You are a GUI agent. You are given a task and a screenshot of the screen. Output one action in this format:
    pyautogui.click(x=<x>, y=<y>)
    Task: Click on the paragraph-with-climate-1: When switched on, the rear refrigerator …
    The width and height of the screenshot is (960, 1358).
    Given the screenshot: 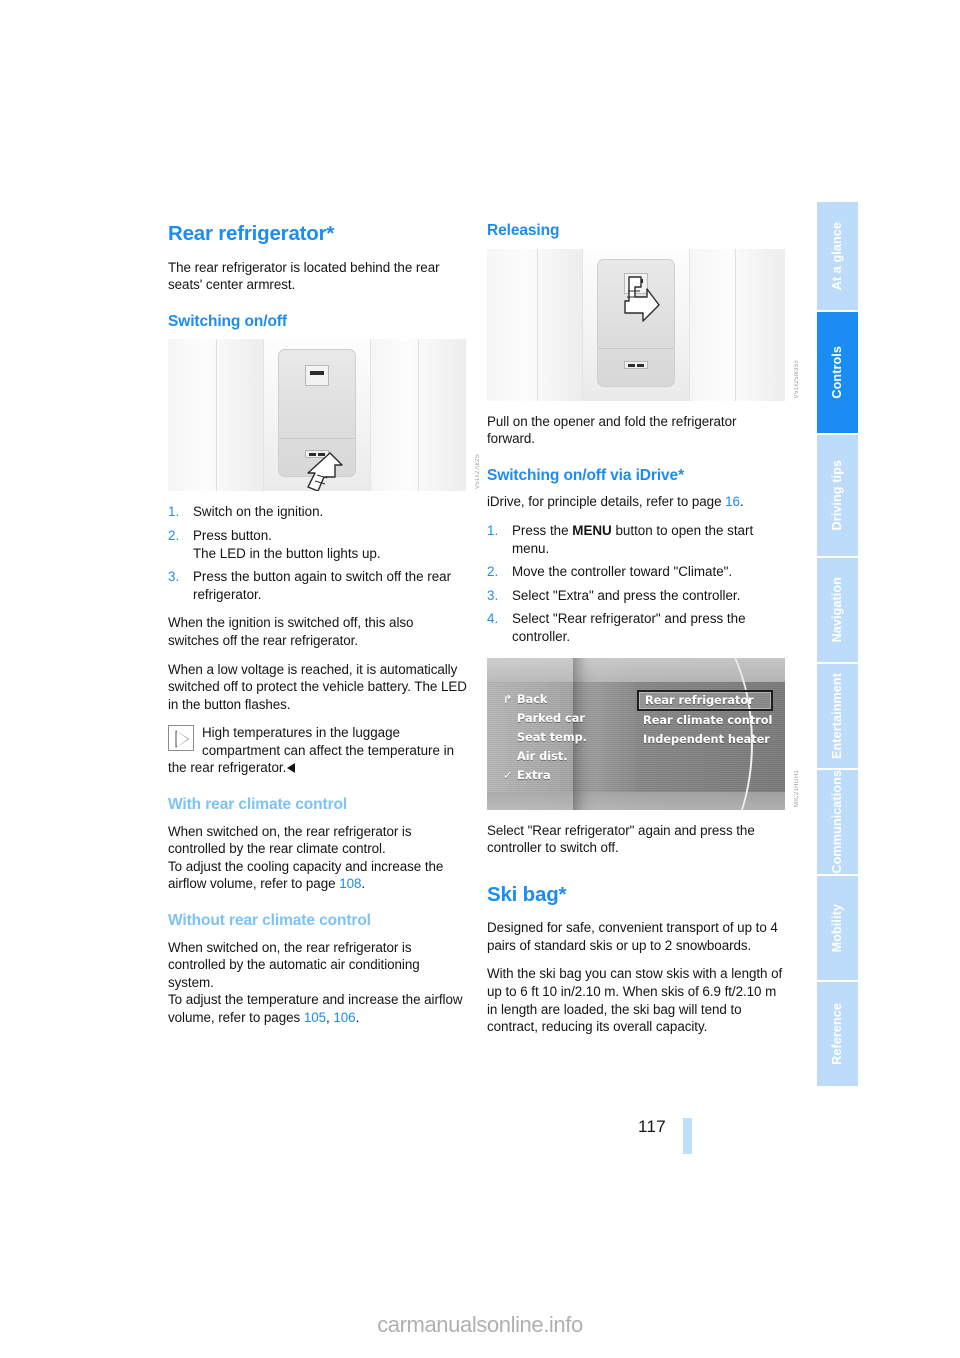 What is the action you would take?
    pyautogui.click(x=290, y=840)
    